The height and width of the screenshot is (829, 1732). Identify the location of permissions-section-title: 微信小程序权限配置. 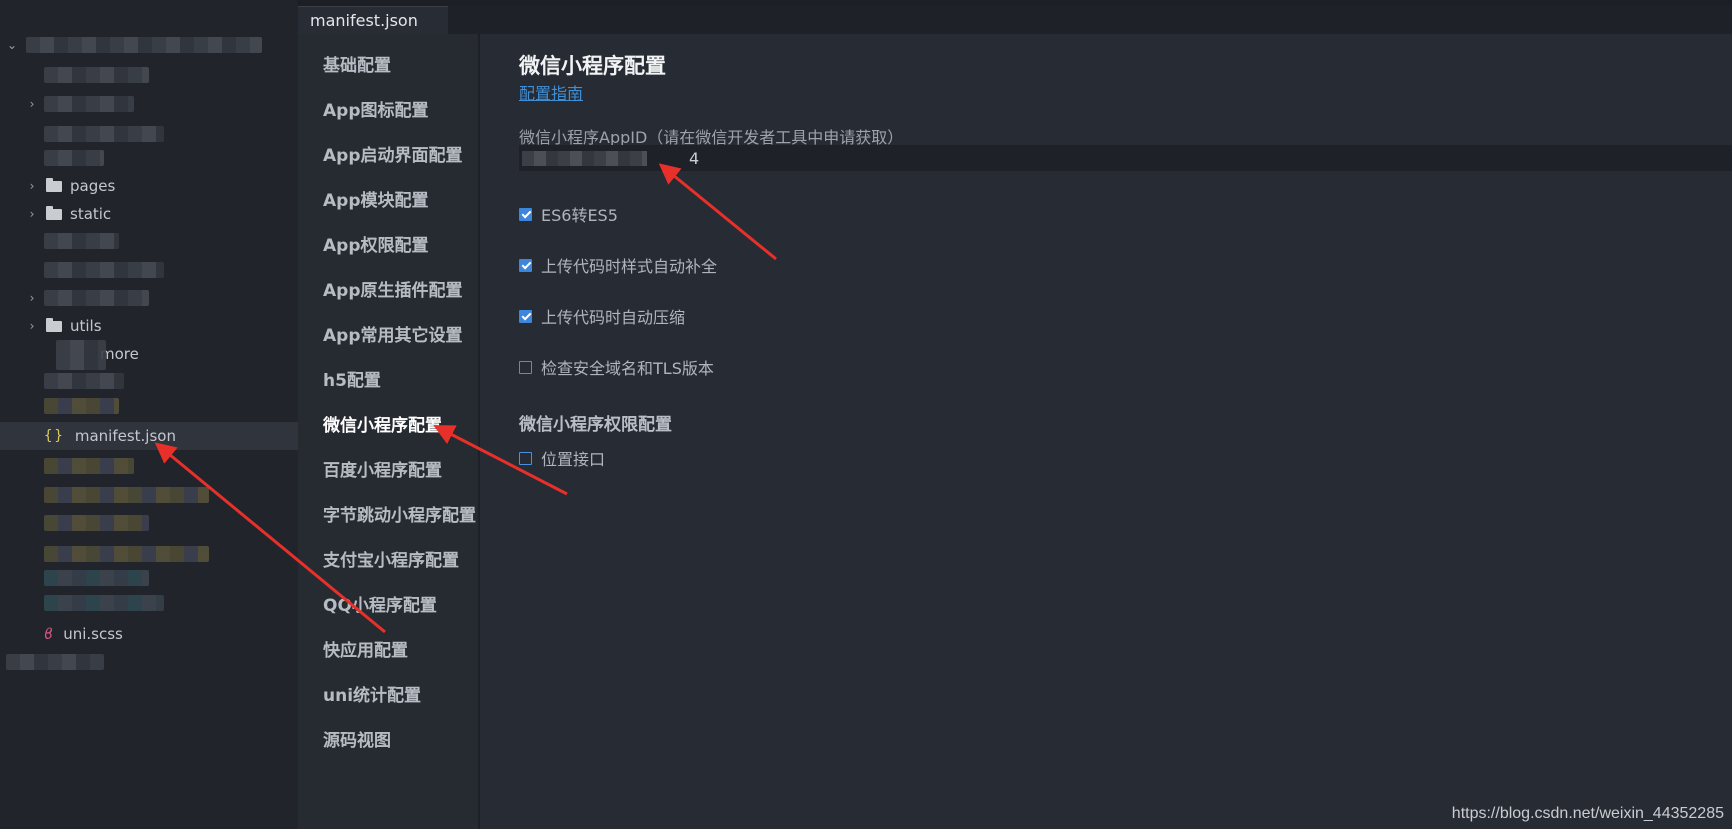
(595, 425).